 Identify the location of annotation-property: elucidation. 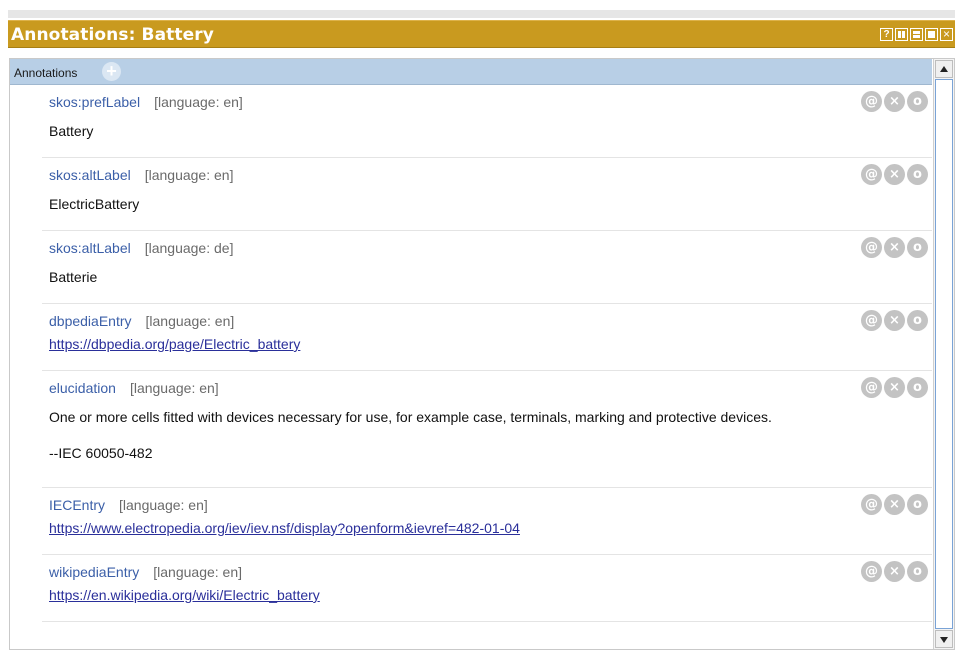
(82, 388).